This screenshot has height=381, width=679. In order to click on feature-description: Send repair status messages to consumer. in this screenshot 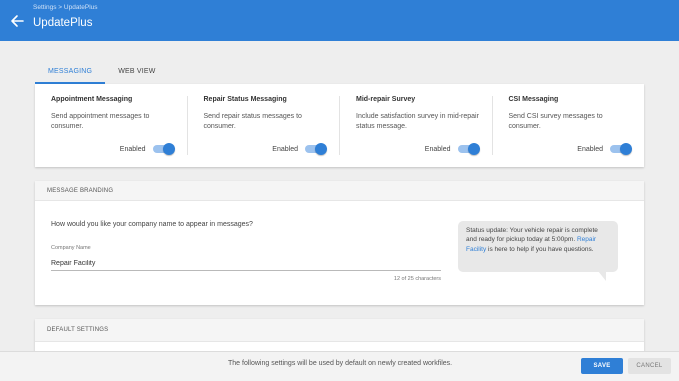, I will do `click(252, 122)`.